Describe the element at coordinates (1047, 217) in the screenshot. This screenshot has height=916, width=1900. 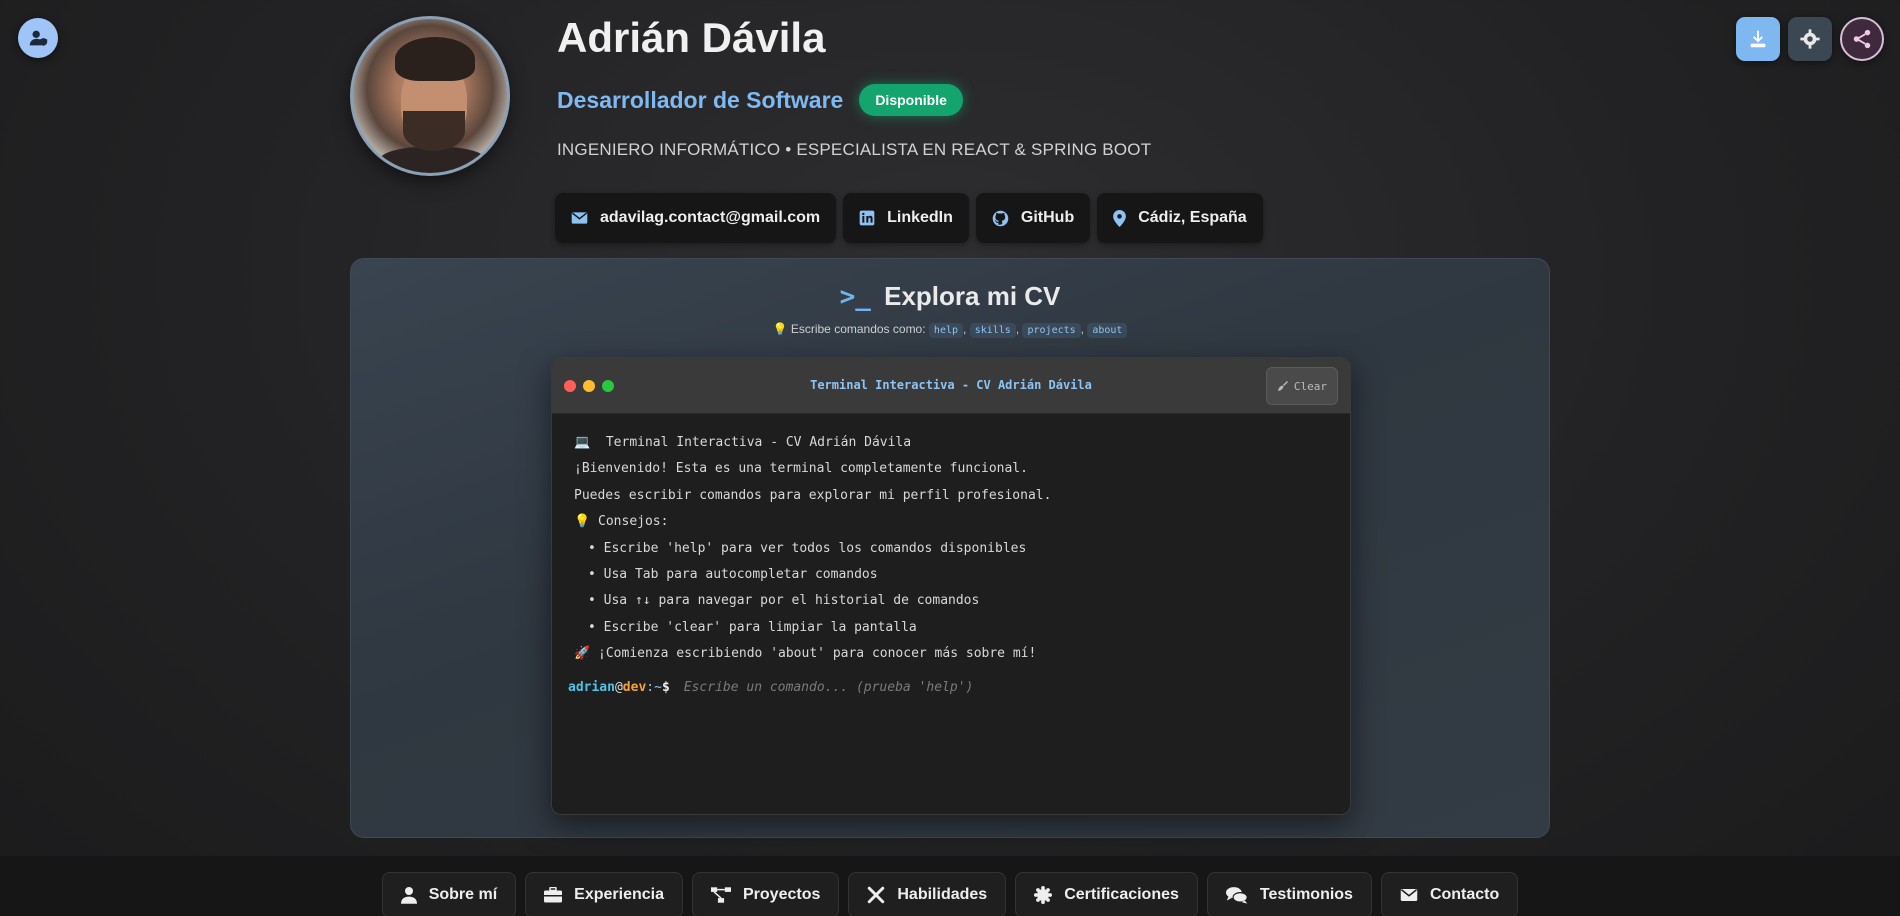
I see `github-label: GitHub` at that location.